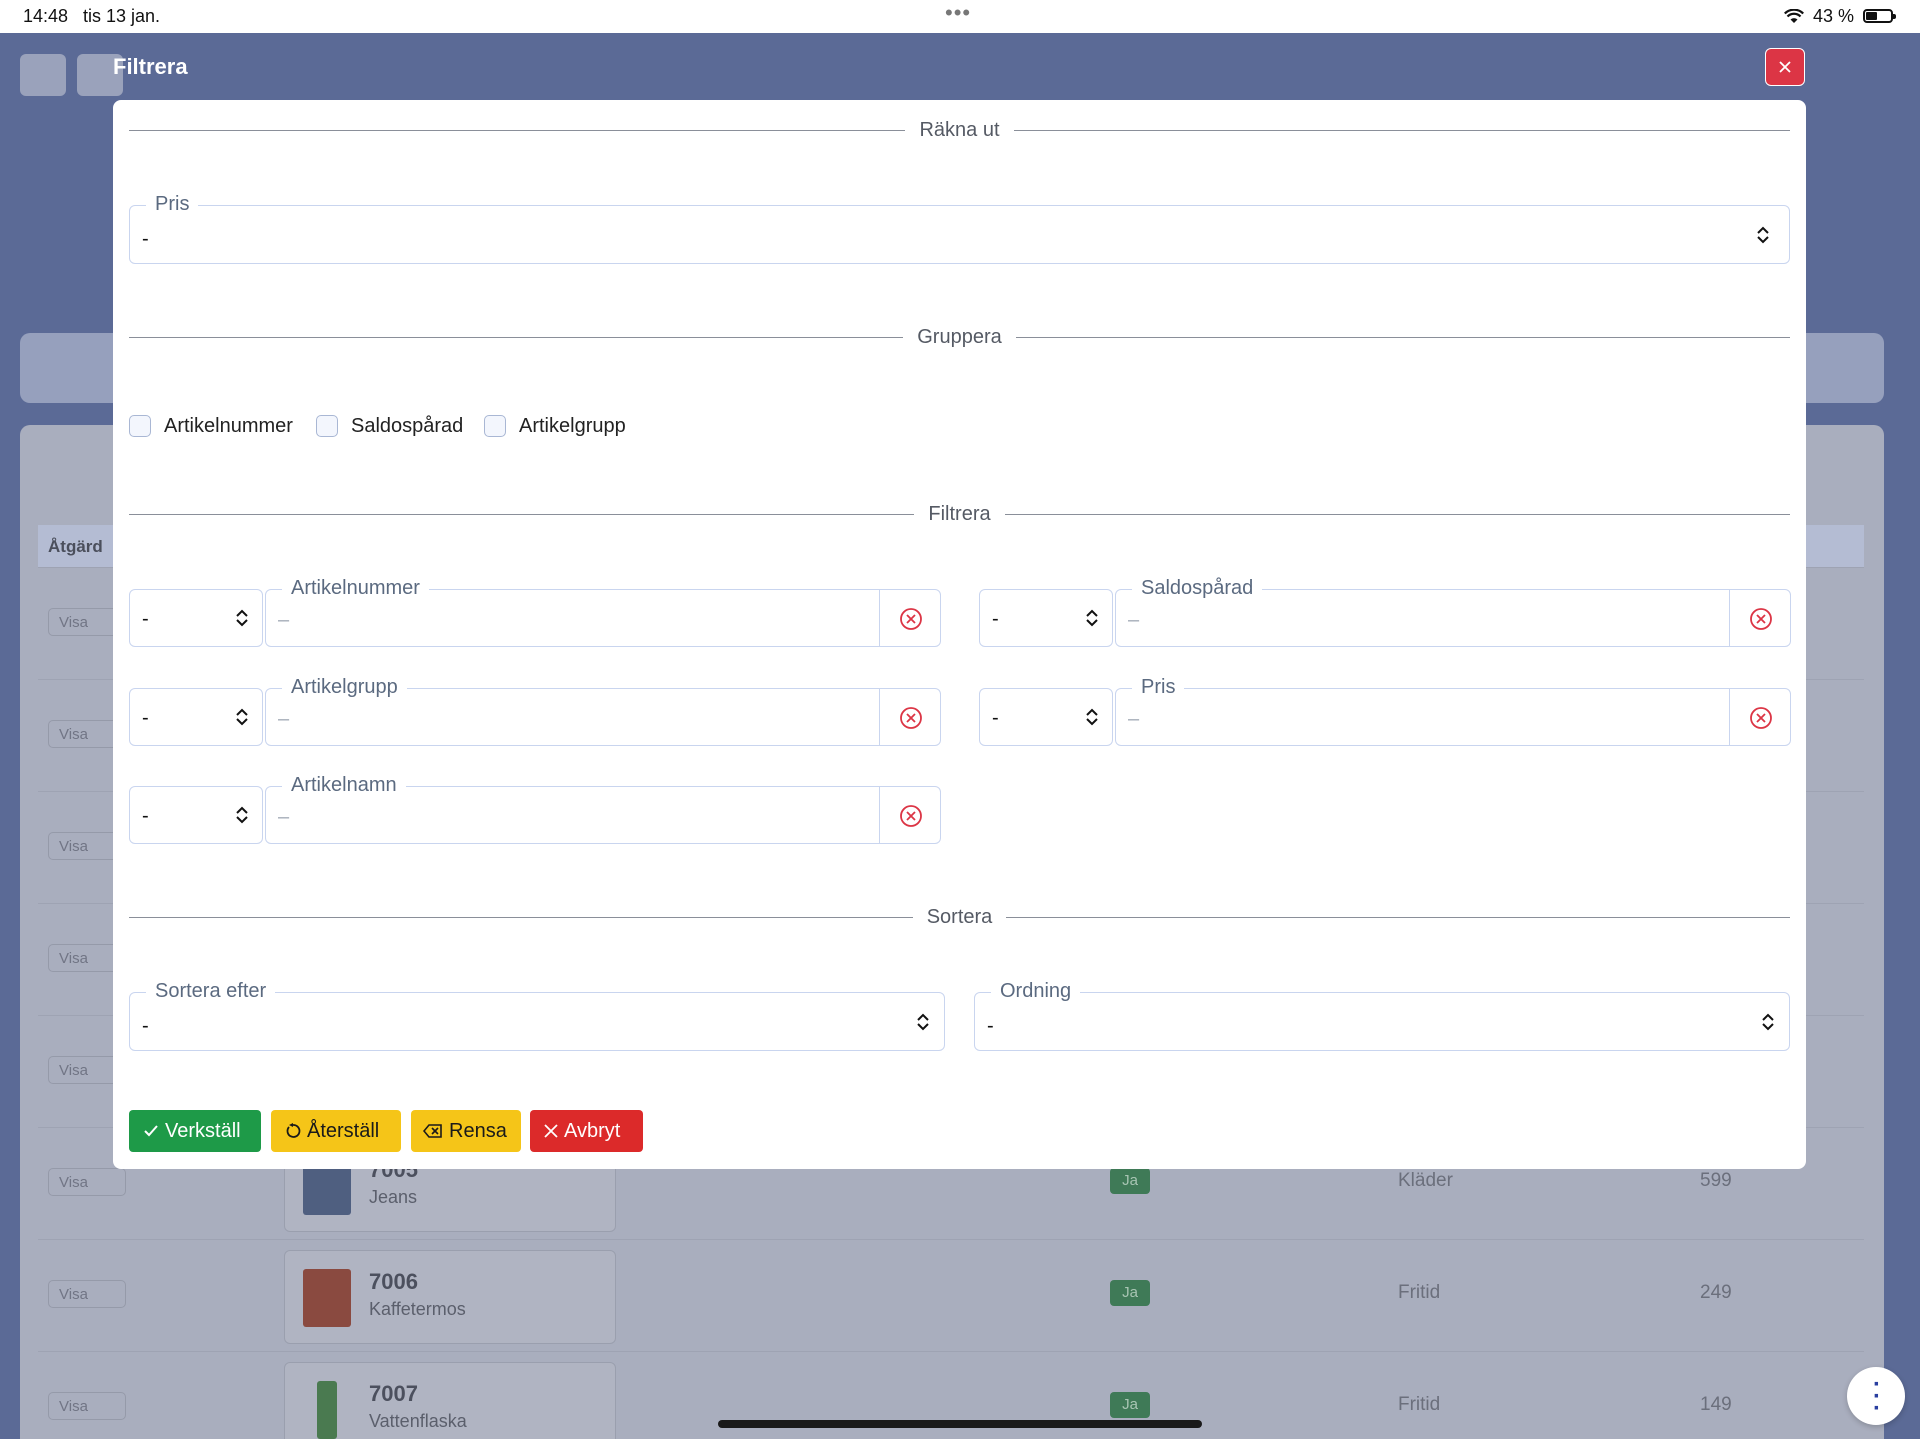 This screenshot has width=1920, height=1439. I want to click on section-group-title: Gruppera, so click(959, 337).